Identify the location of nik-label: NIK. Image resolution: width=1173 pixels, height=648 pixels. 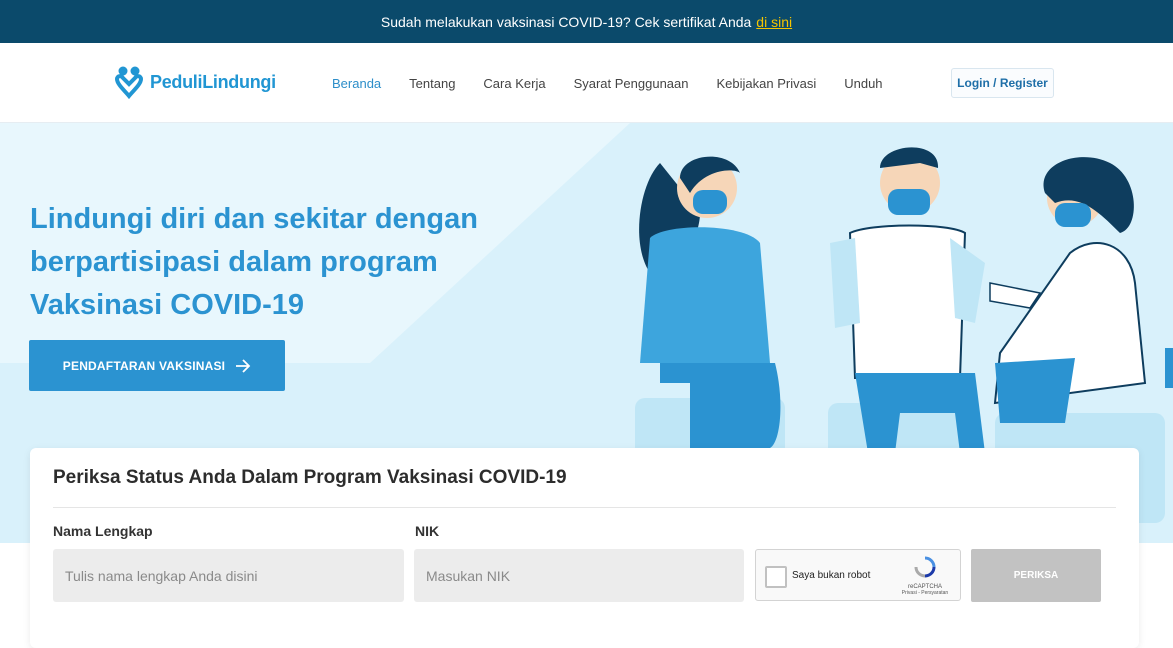
(427, 531).